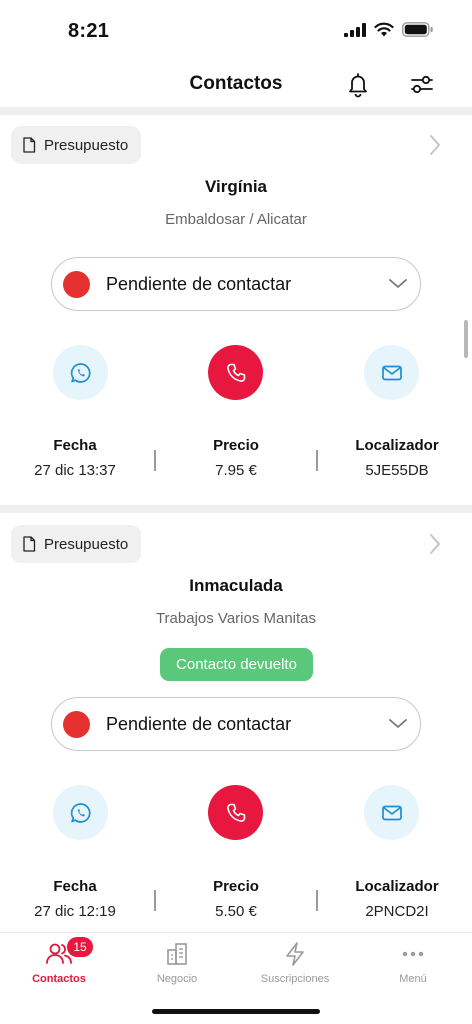 This screenshot has width=472, height=1024. I want to click on bolt-icon, so click(295, 954).